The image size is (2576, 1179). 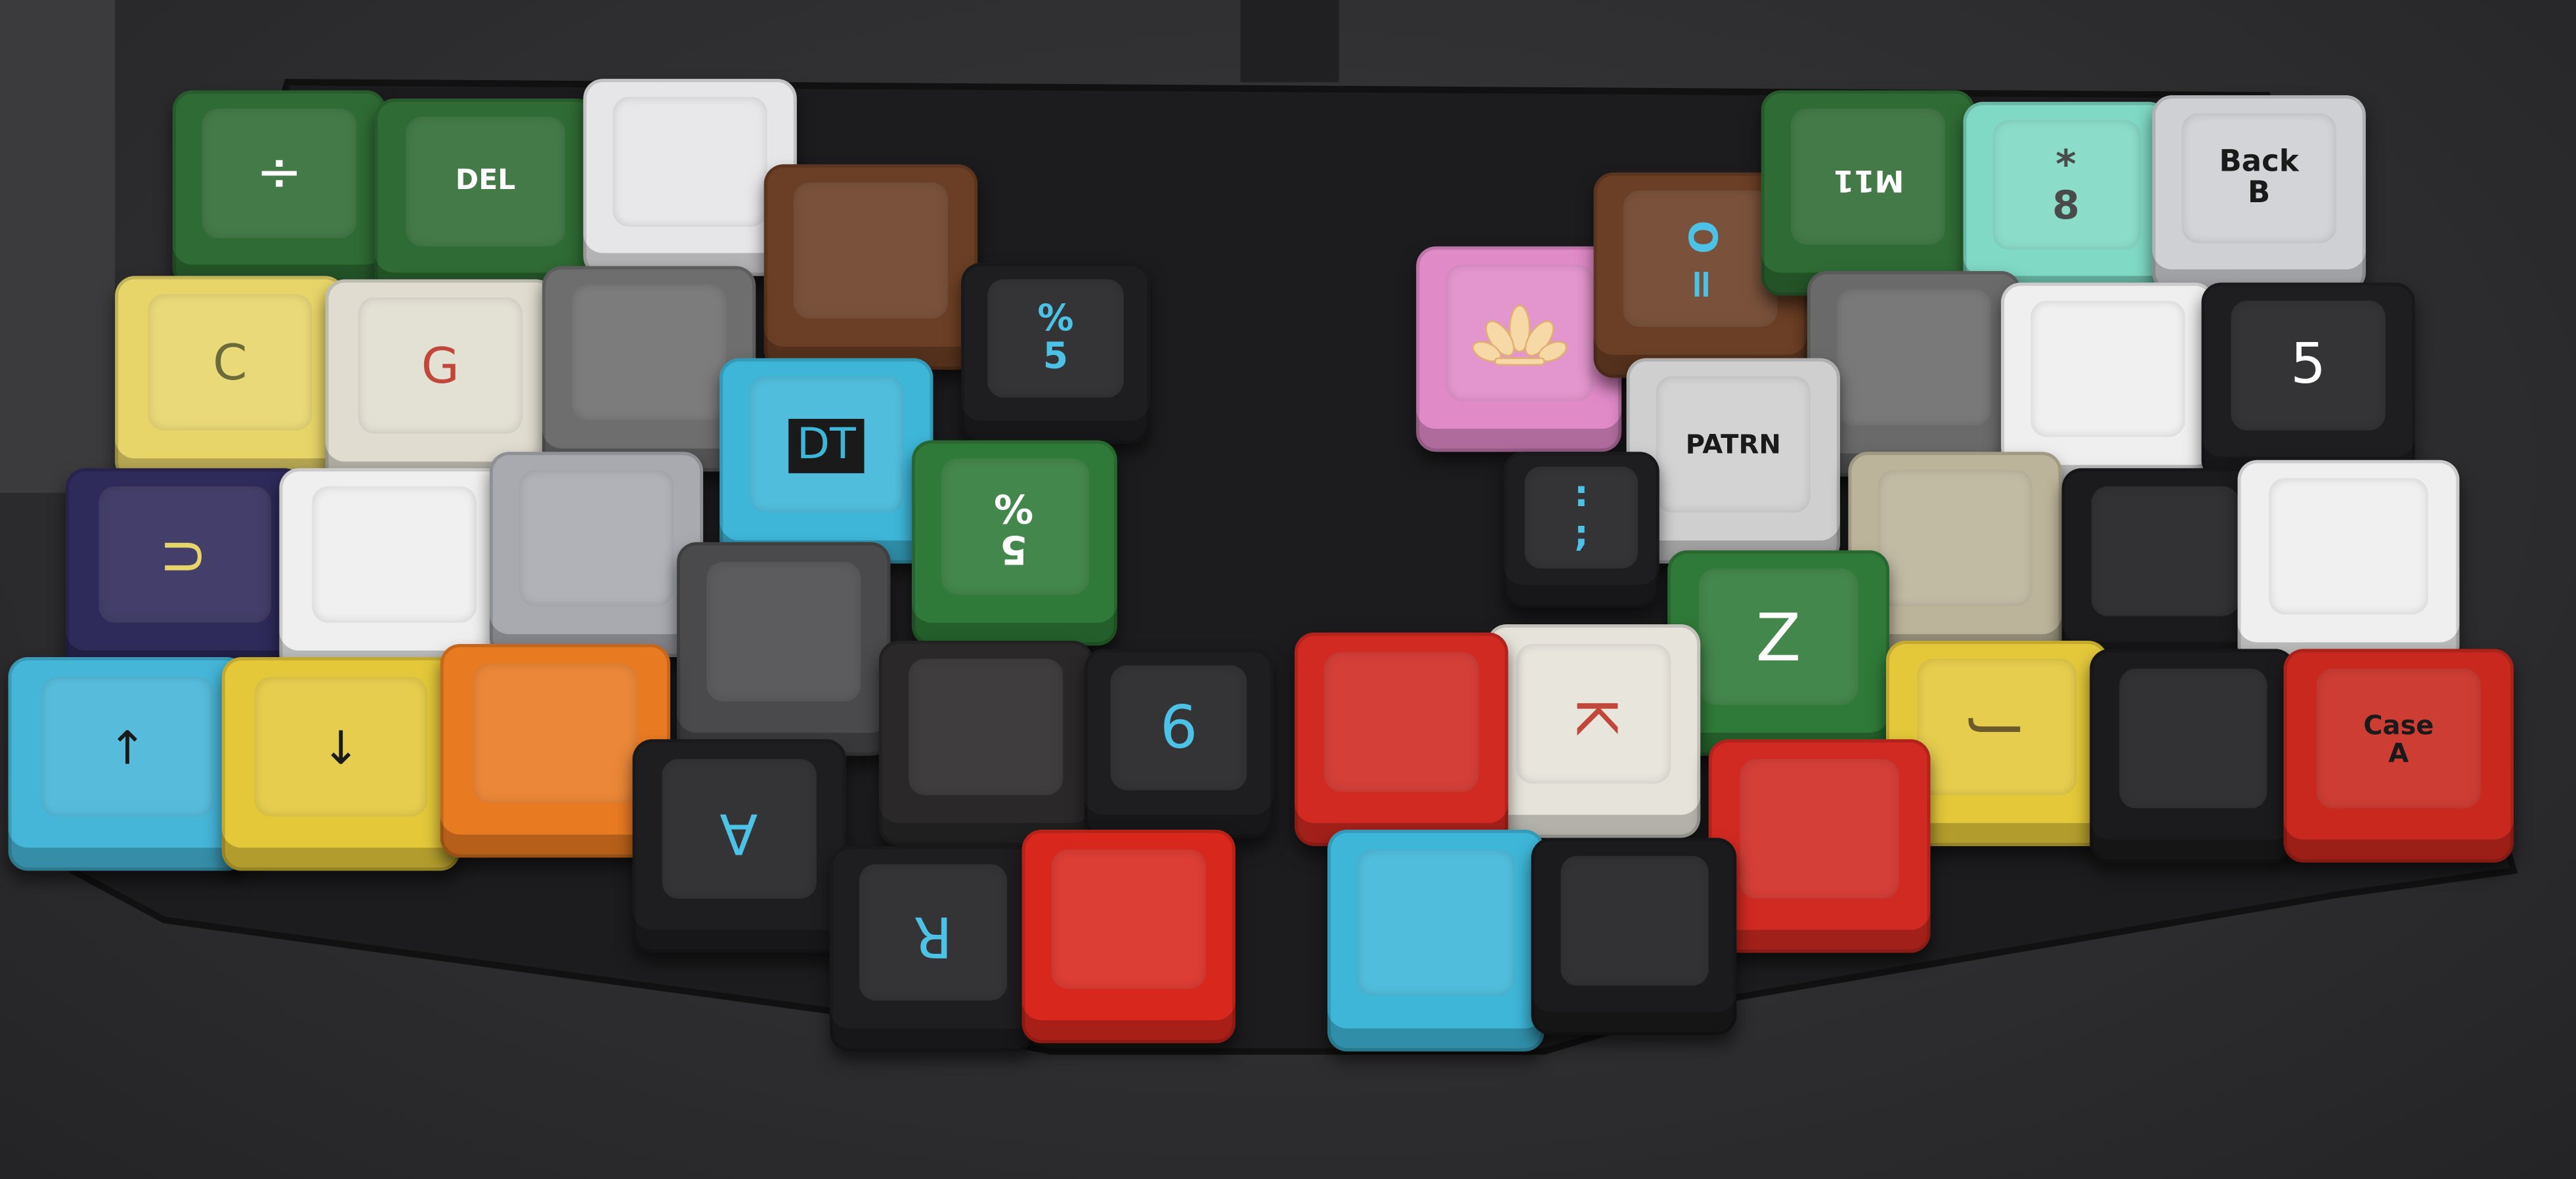 I want to click on key-legend: % 5, so click(x=1055, y=339).